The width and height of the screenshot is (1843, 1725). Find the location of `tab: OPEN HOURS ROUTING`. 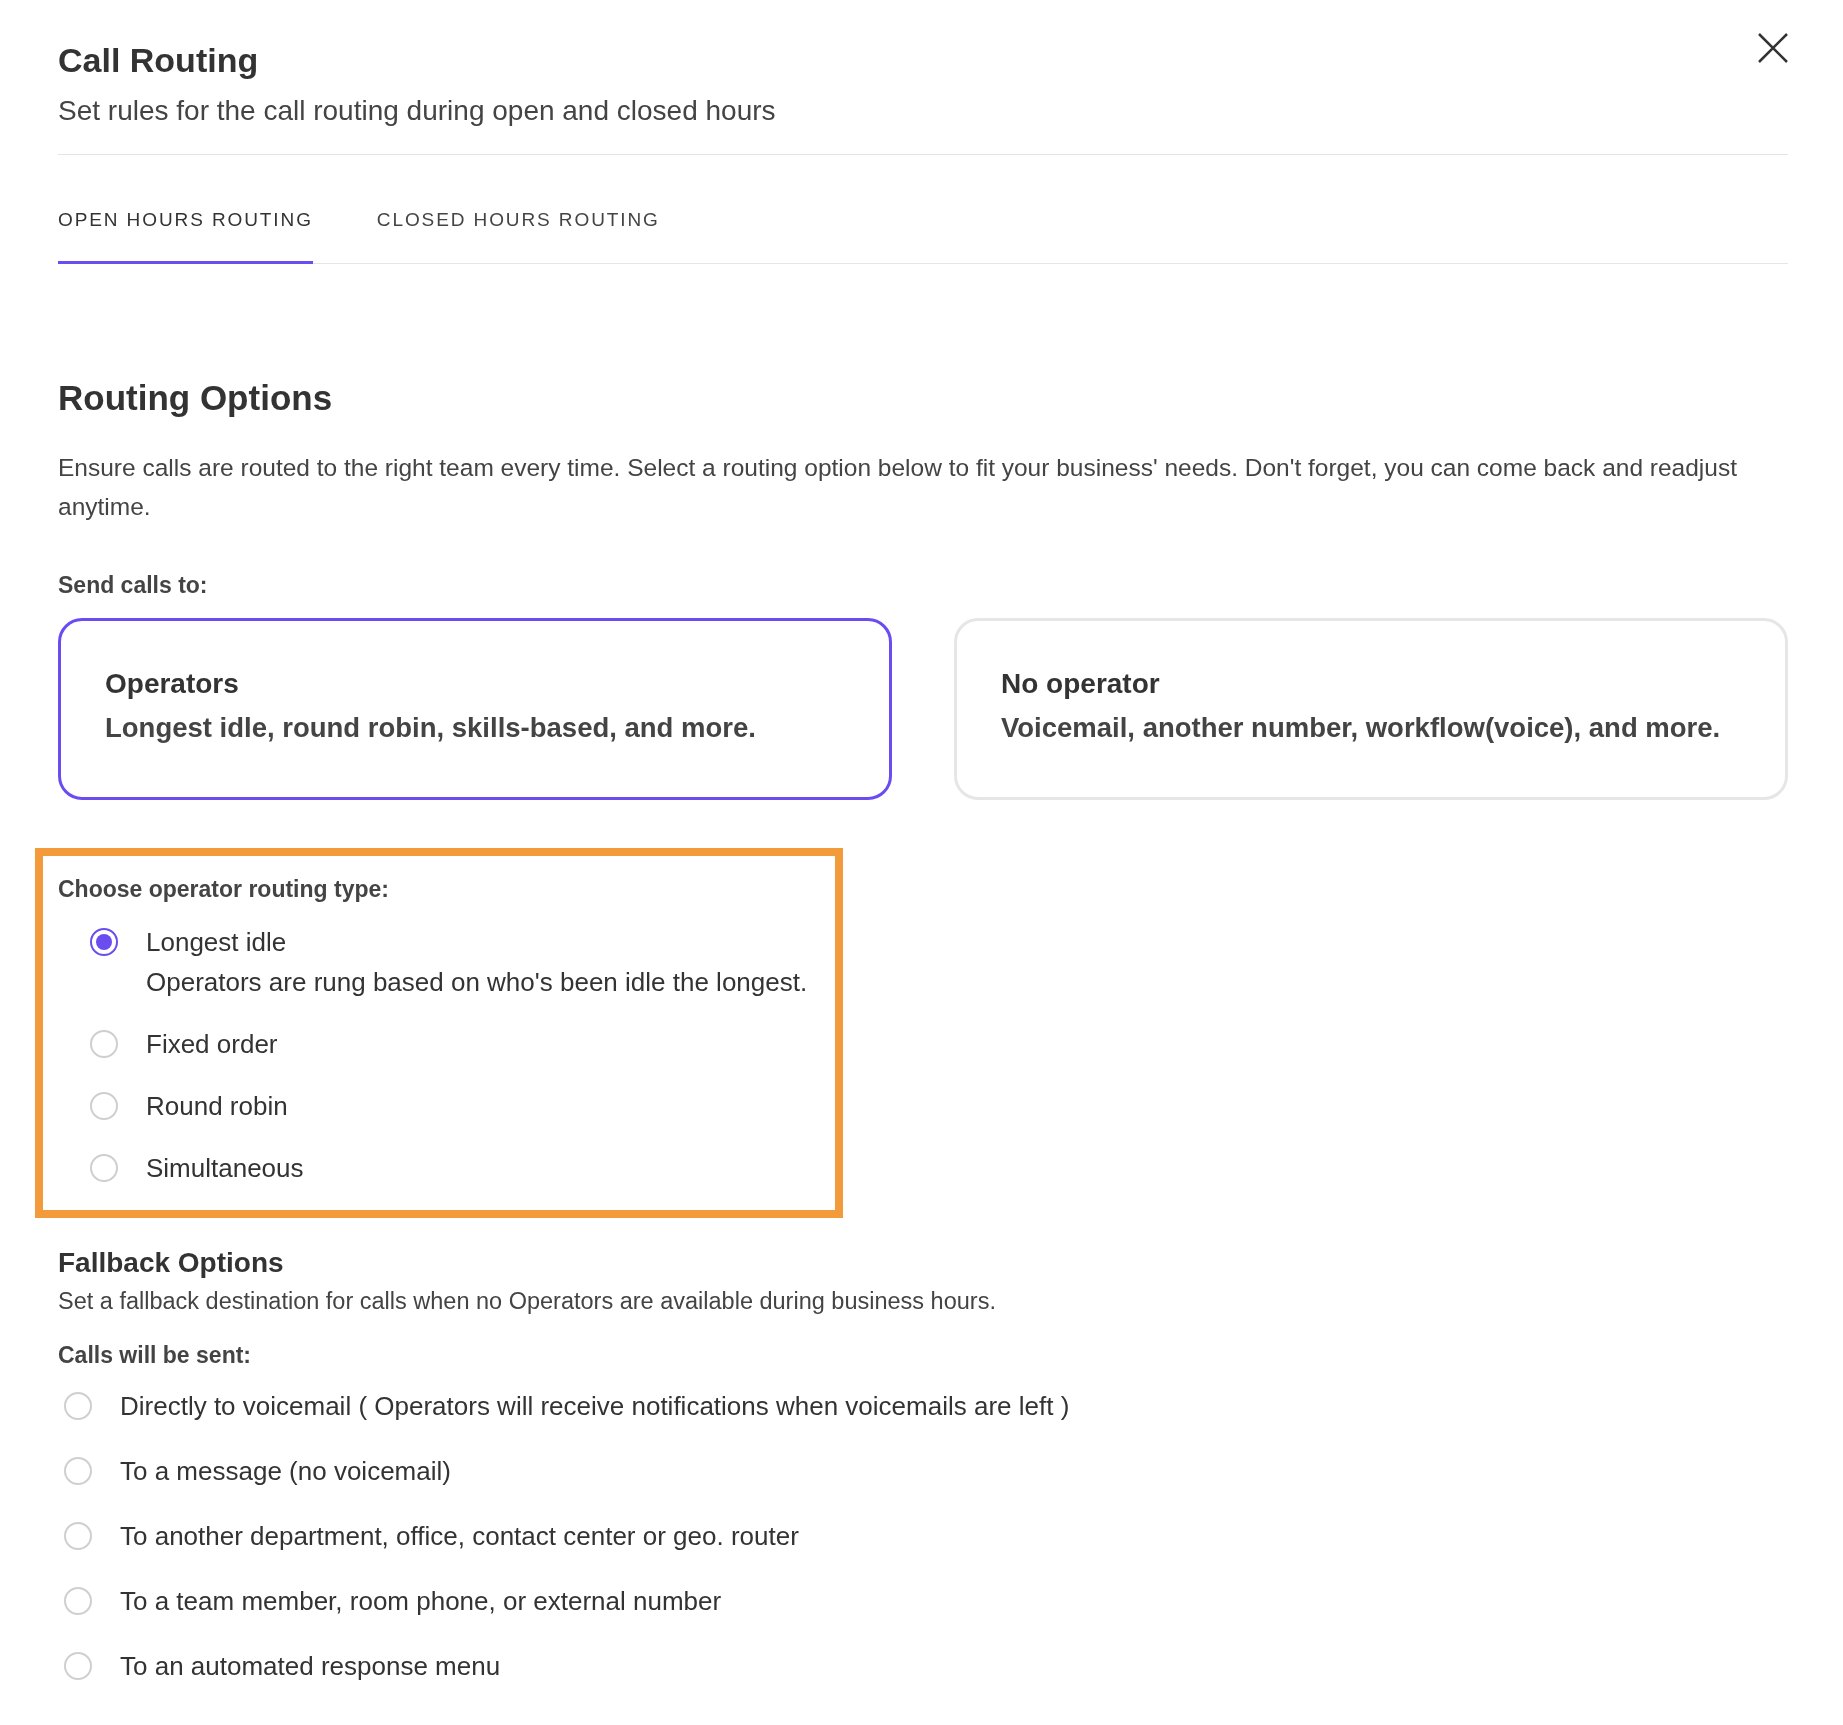

tab: OPEN HOURS ROUTING is located at coordinates (185, 236).